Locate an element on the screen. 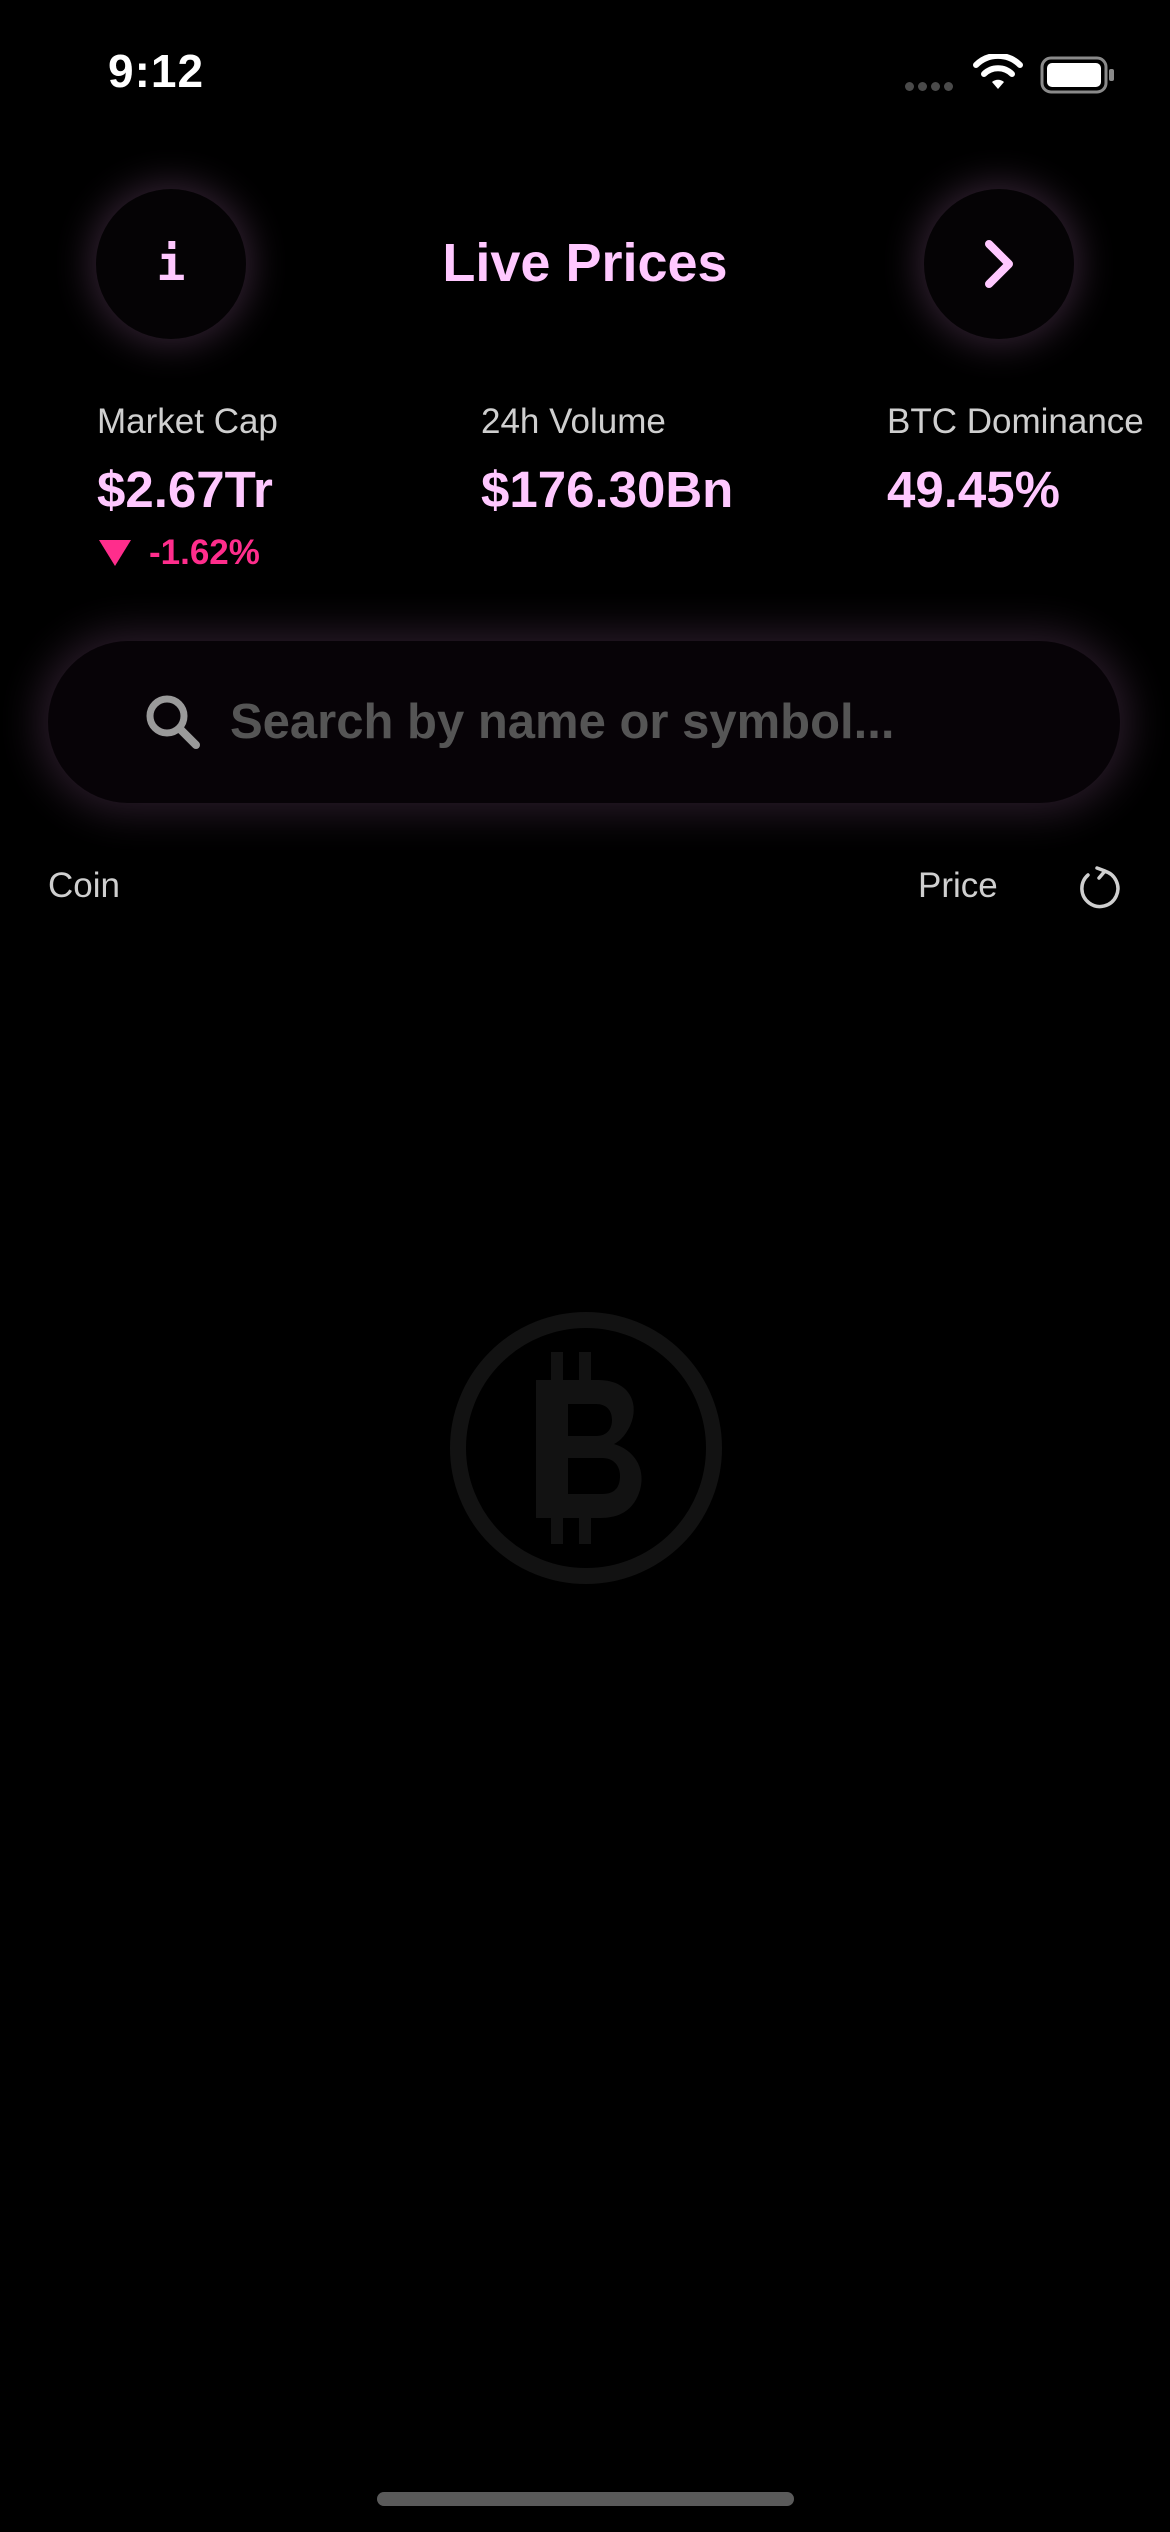 The height and width of the screenshot is (2532, 1170). home-indicator is located at coordinates (585, 2499).